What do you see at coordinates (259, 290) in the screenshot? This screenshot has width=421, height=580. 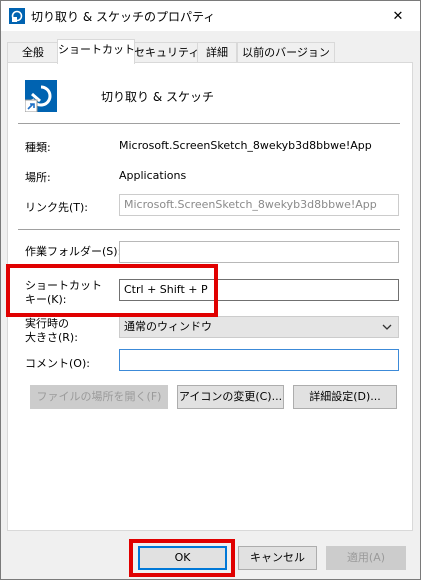 I see `shortcut-key-field: Ctrl + Shift + P` at bounding box center [259, 290].